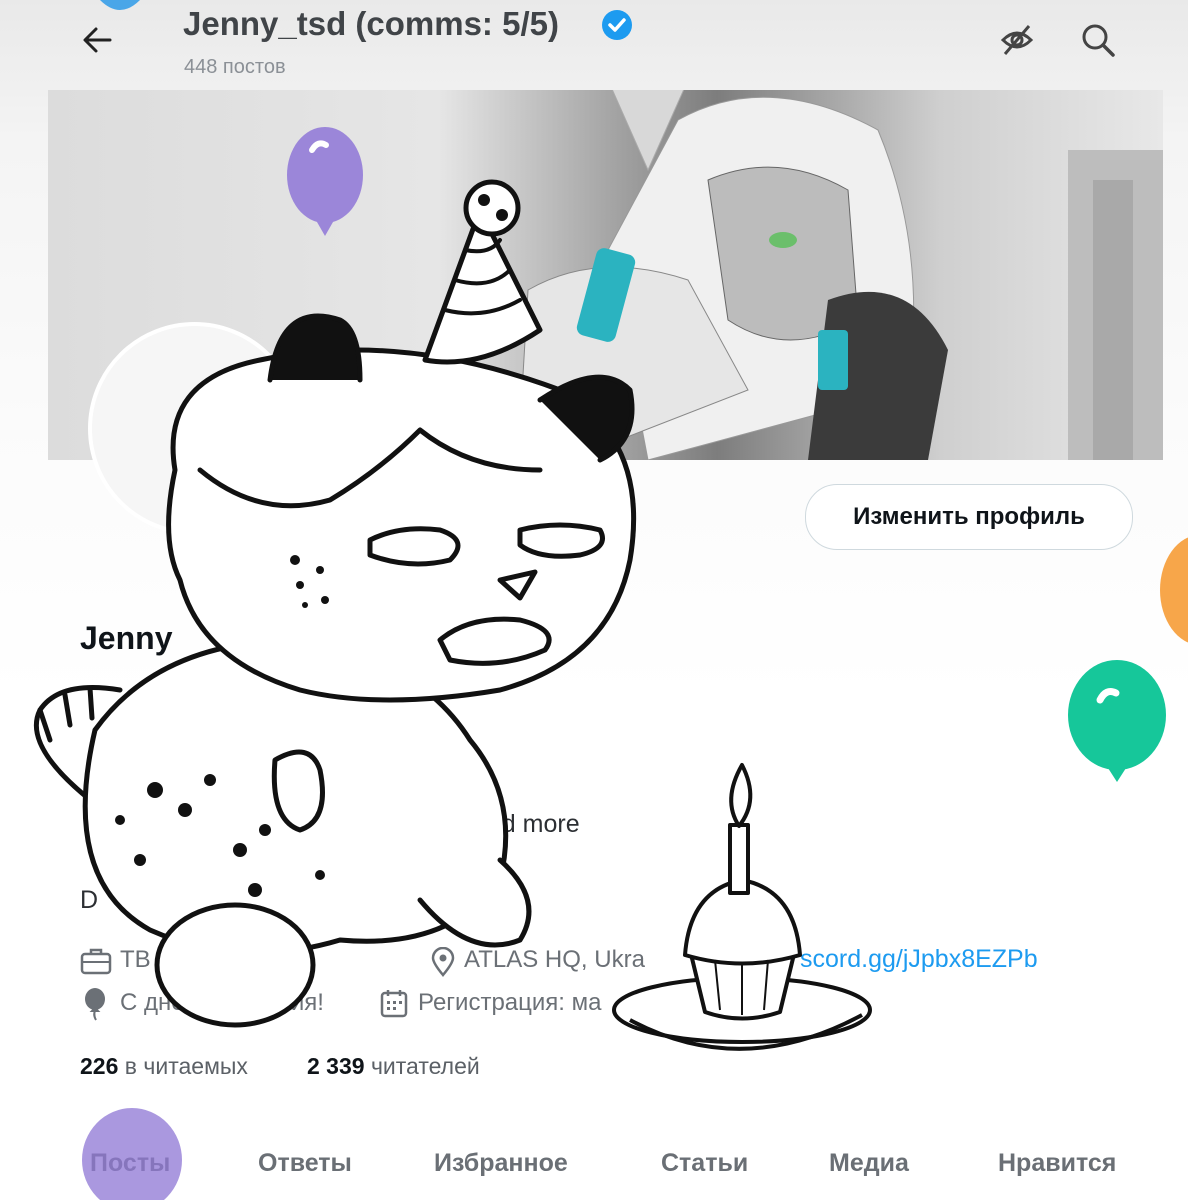 The width and height of the screenshot is (1188, 1200). I want to click on tab-media: Медиа, so click(869, 1163).